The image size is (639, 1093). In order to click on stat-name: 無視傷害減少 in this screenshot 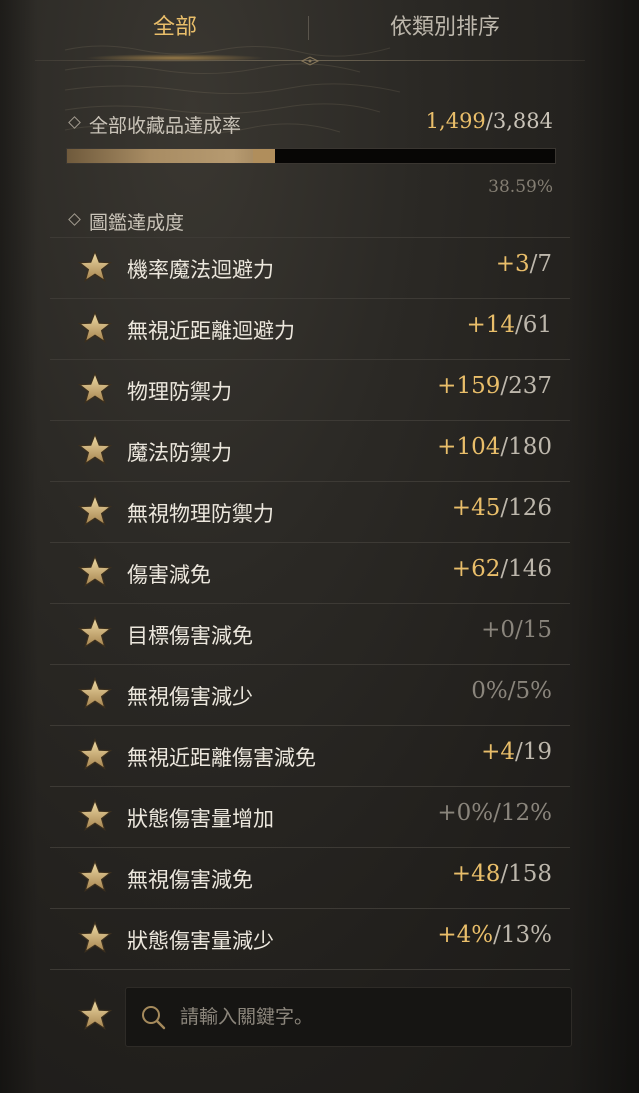, I will do `click(190, 697)`.